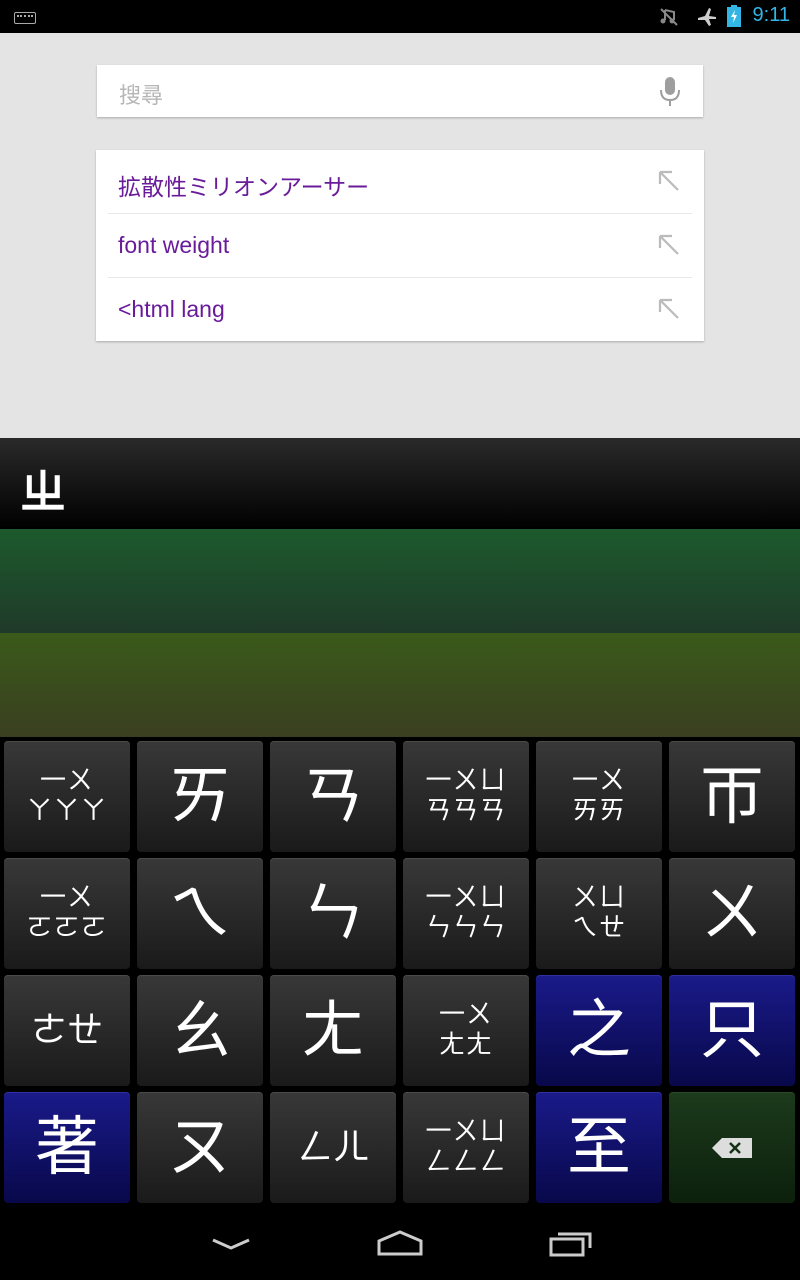  I want to click on key-label: ㄣ, so click(333, 913).